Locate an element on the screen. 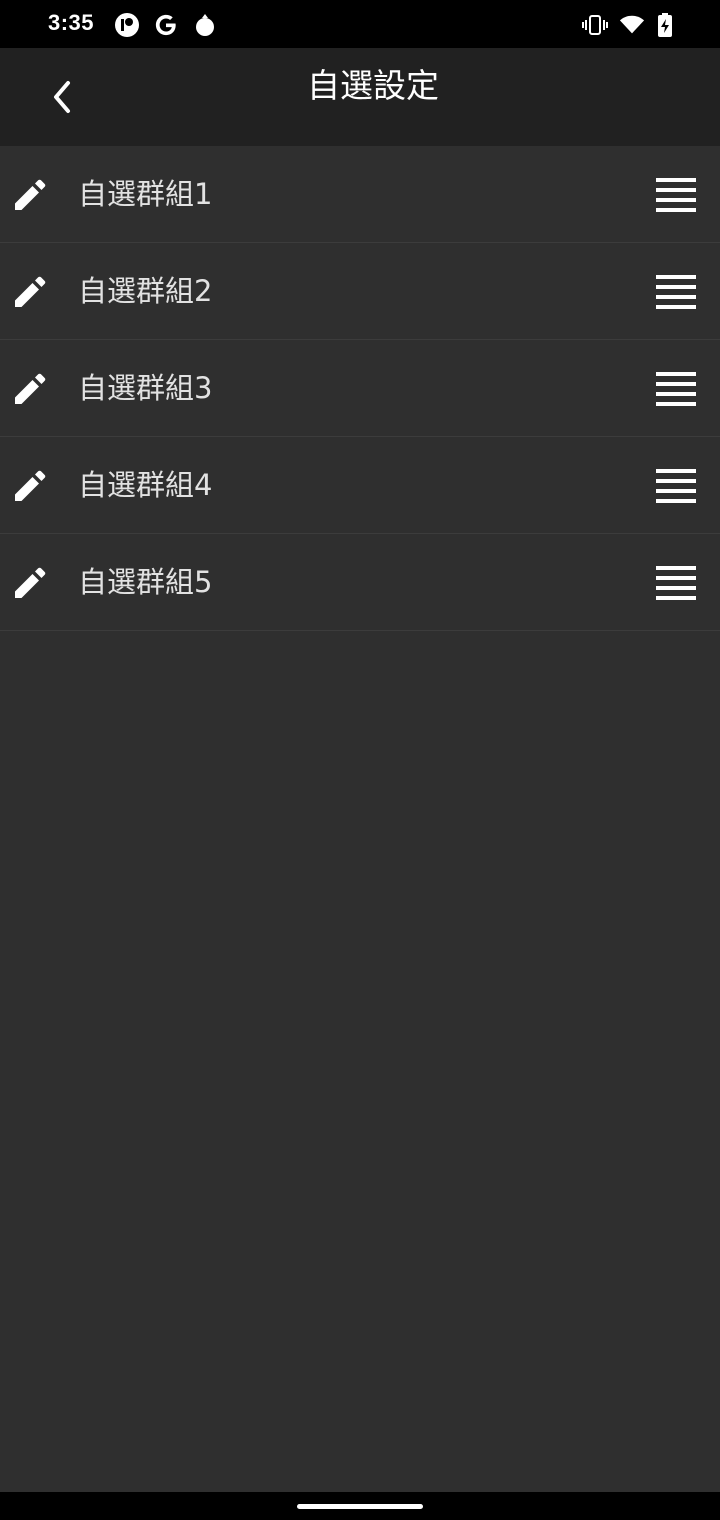  list-item: 自選群組2 is located at coordinates (360, 291).